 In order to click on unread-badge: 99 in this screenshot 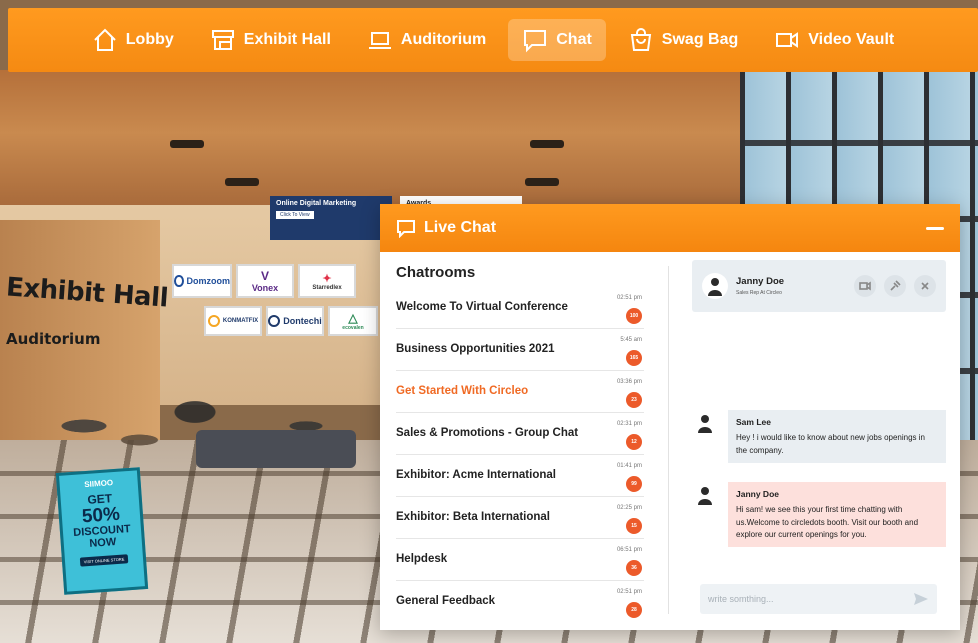, I will do `click(634, 484)`.